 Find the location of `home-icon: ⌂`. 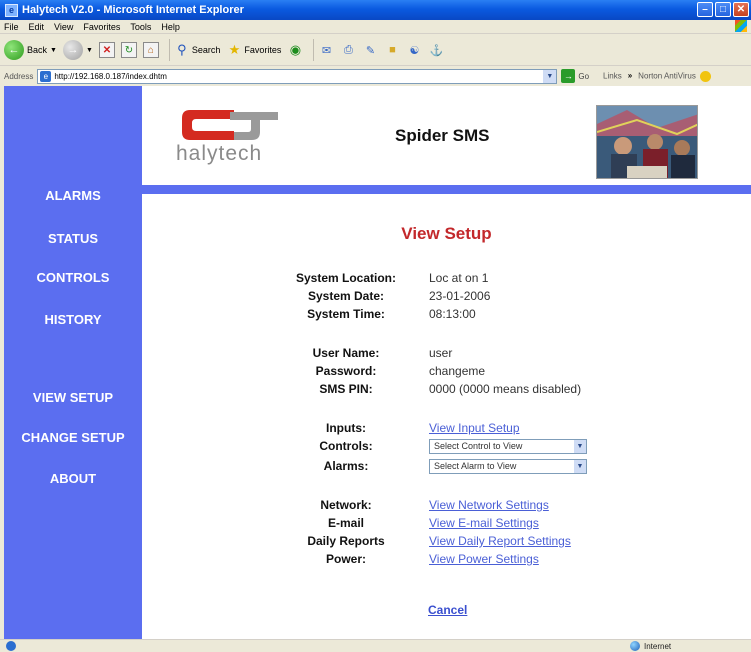

home-icon: ⌂ is located at coordinates (150, 50).